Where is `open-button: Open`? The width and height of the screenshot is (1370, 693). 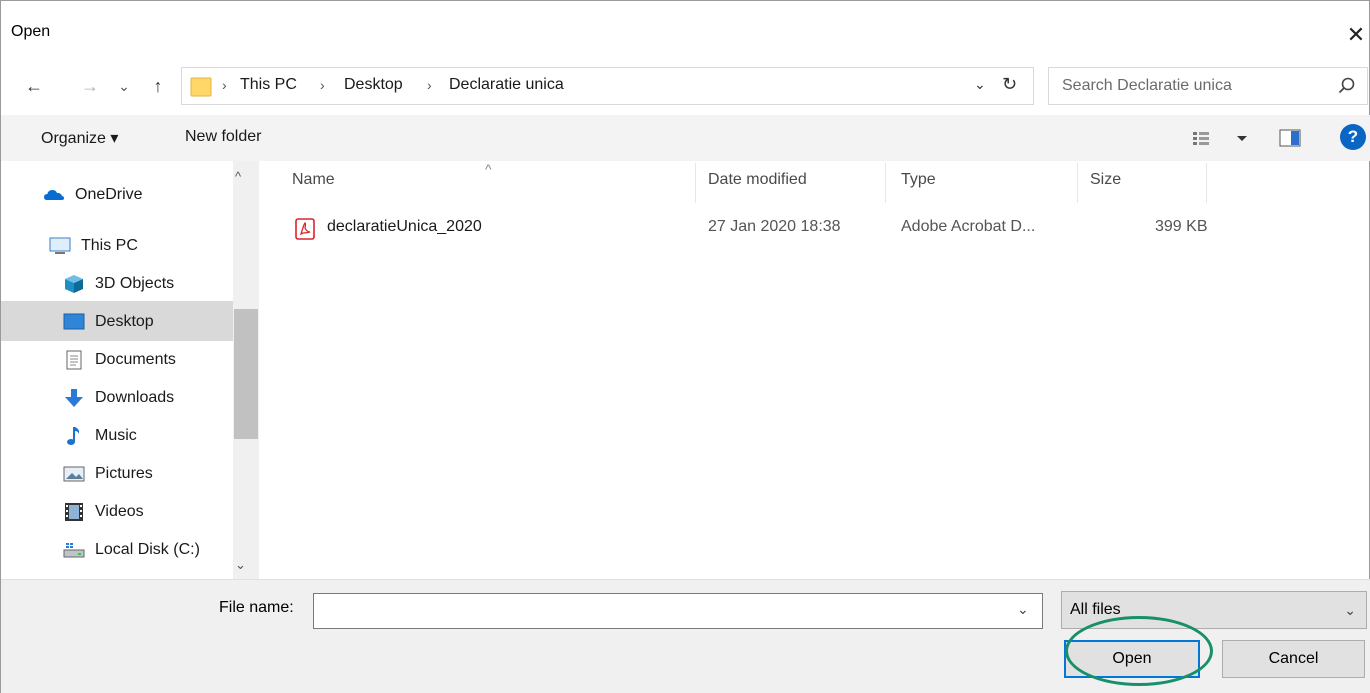 open-button: Open is located at coordinates (1132, 659).